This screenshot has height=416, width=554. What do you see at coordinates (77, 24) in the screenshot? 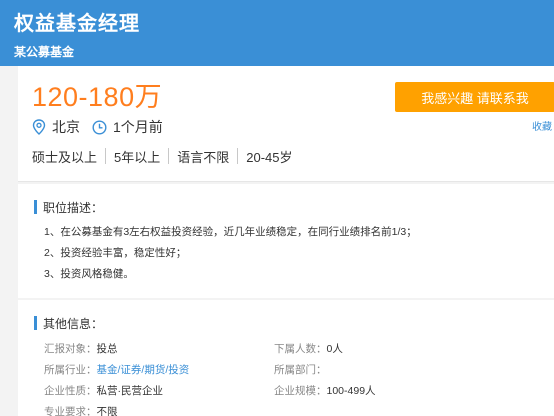
I see `job-title: 权益基金经理` at bounding box center [77, 24].